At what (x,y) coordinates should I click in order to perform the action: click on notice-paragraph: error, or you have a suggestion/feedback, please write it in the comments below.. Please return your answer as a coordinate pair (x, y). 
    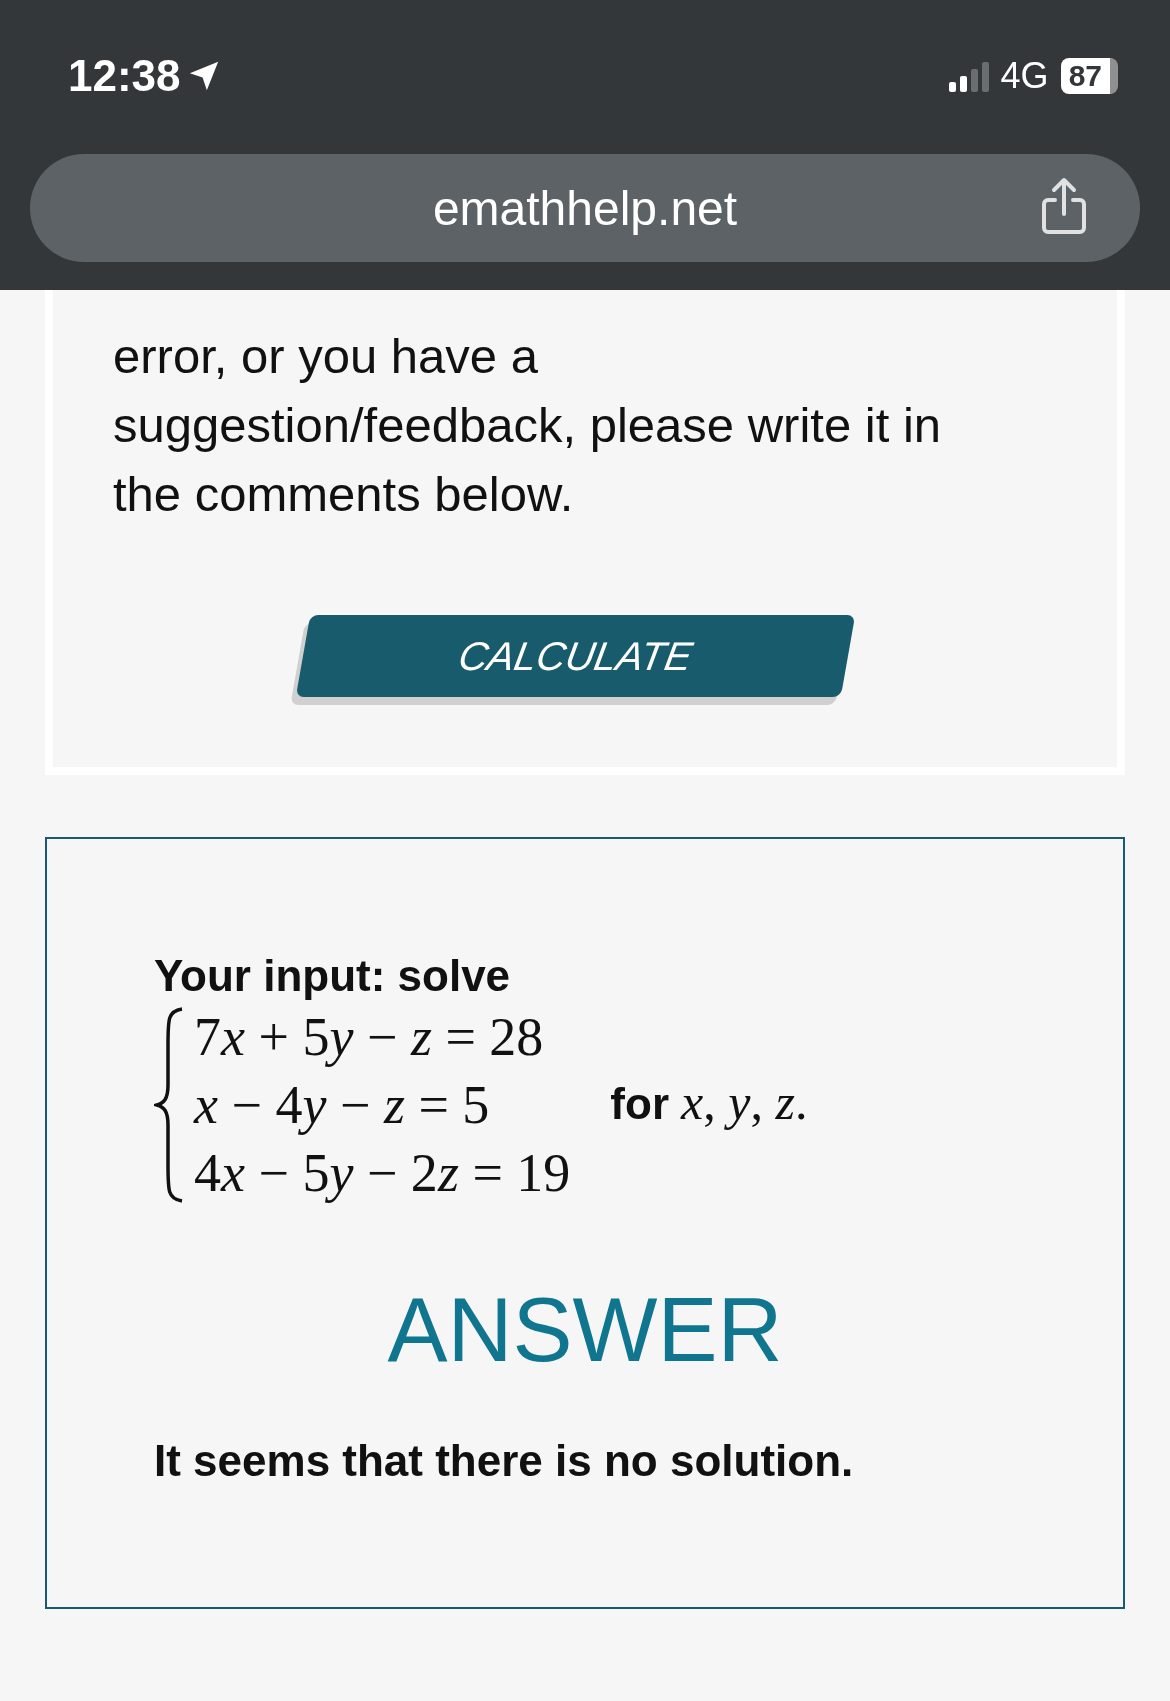
    Looking at the image, I should click on (528, 425).